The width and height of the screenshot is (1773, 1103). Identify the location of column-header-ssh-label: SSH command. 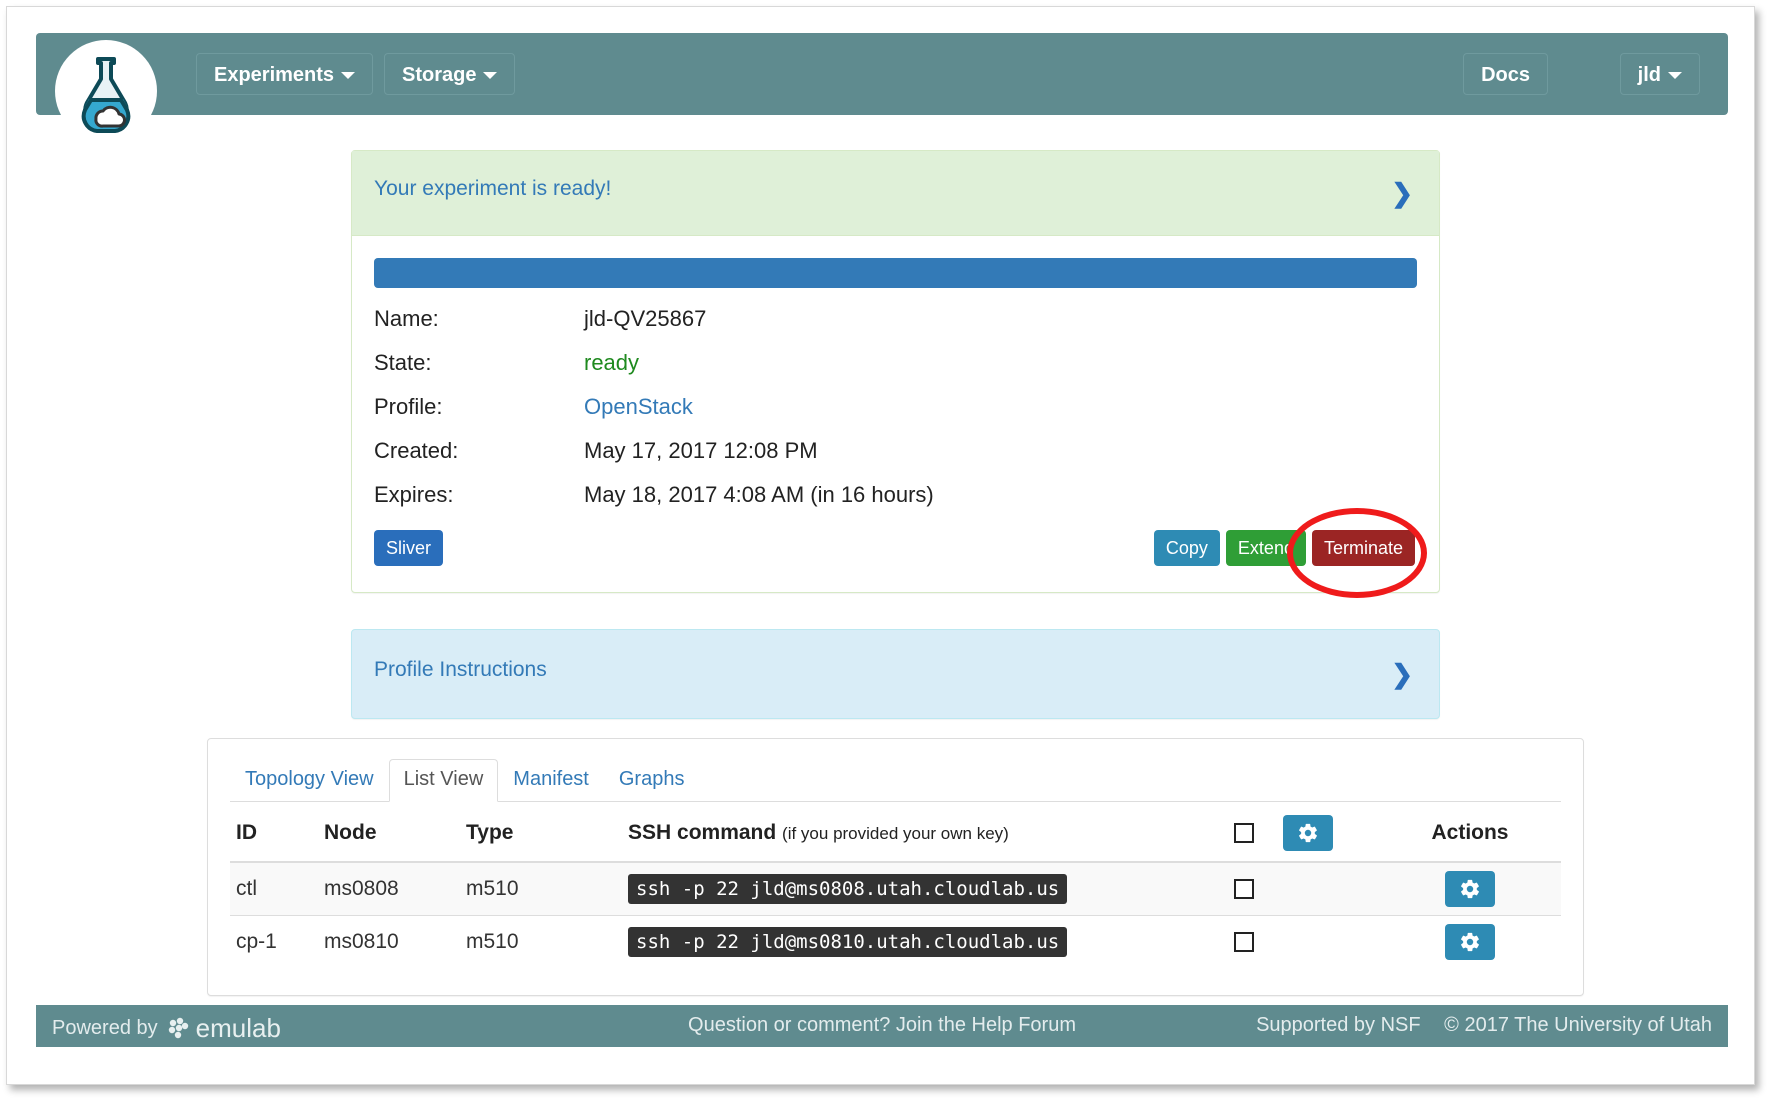
(702, 832).